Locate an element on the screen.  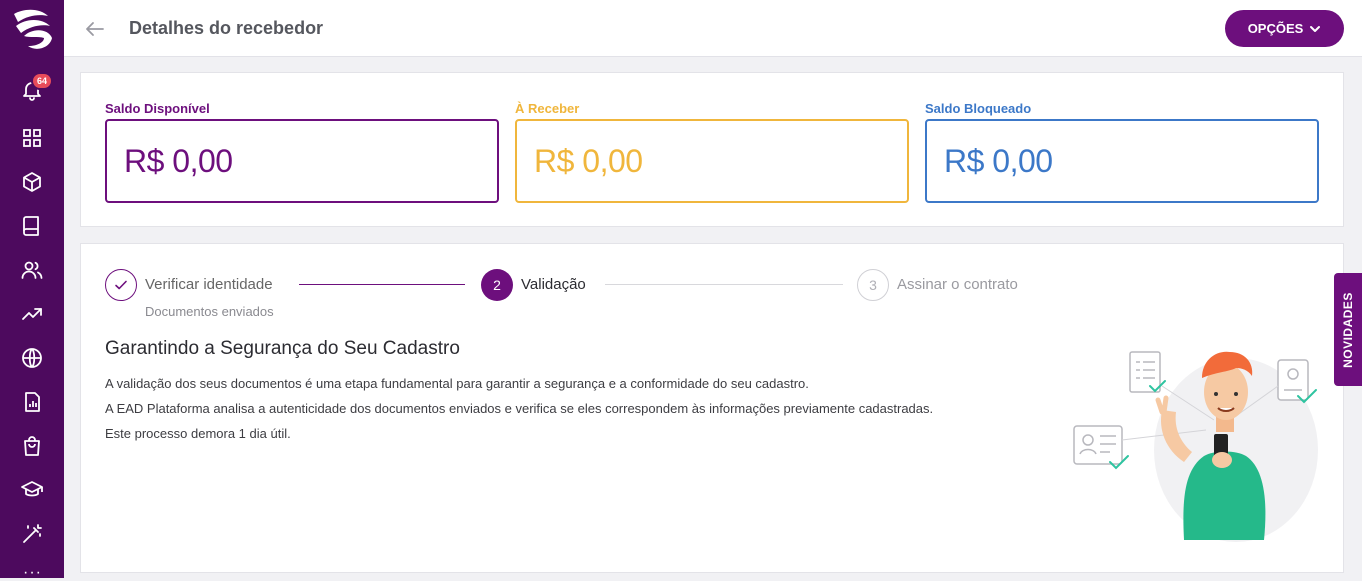
step-1-check-icon is located at coordinates (121, 285).